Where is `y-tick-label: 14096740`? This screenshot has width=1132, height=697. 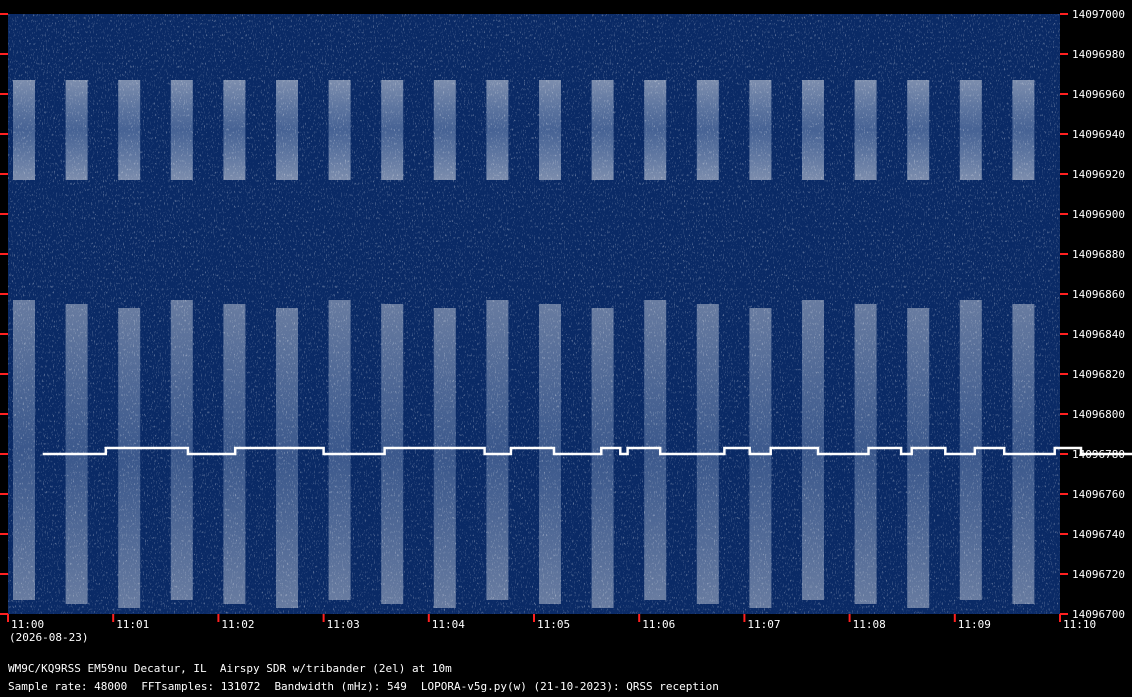
y-tick-label: 14096740 is located at coordinates (1098, 534).